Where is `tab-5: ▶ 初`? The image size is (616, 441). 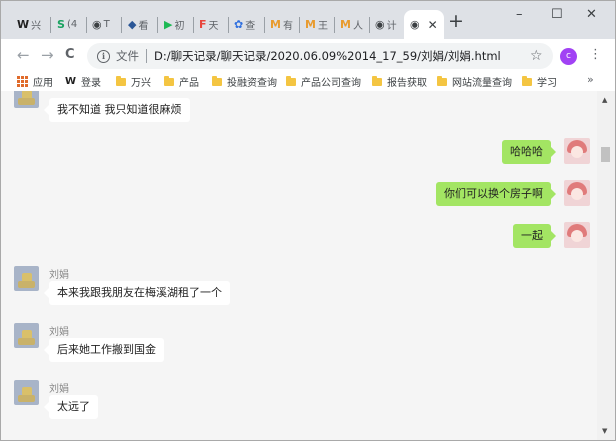 tab-5: ▶ 初 is located at coordinates (174, 24).